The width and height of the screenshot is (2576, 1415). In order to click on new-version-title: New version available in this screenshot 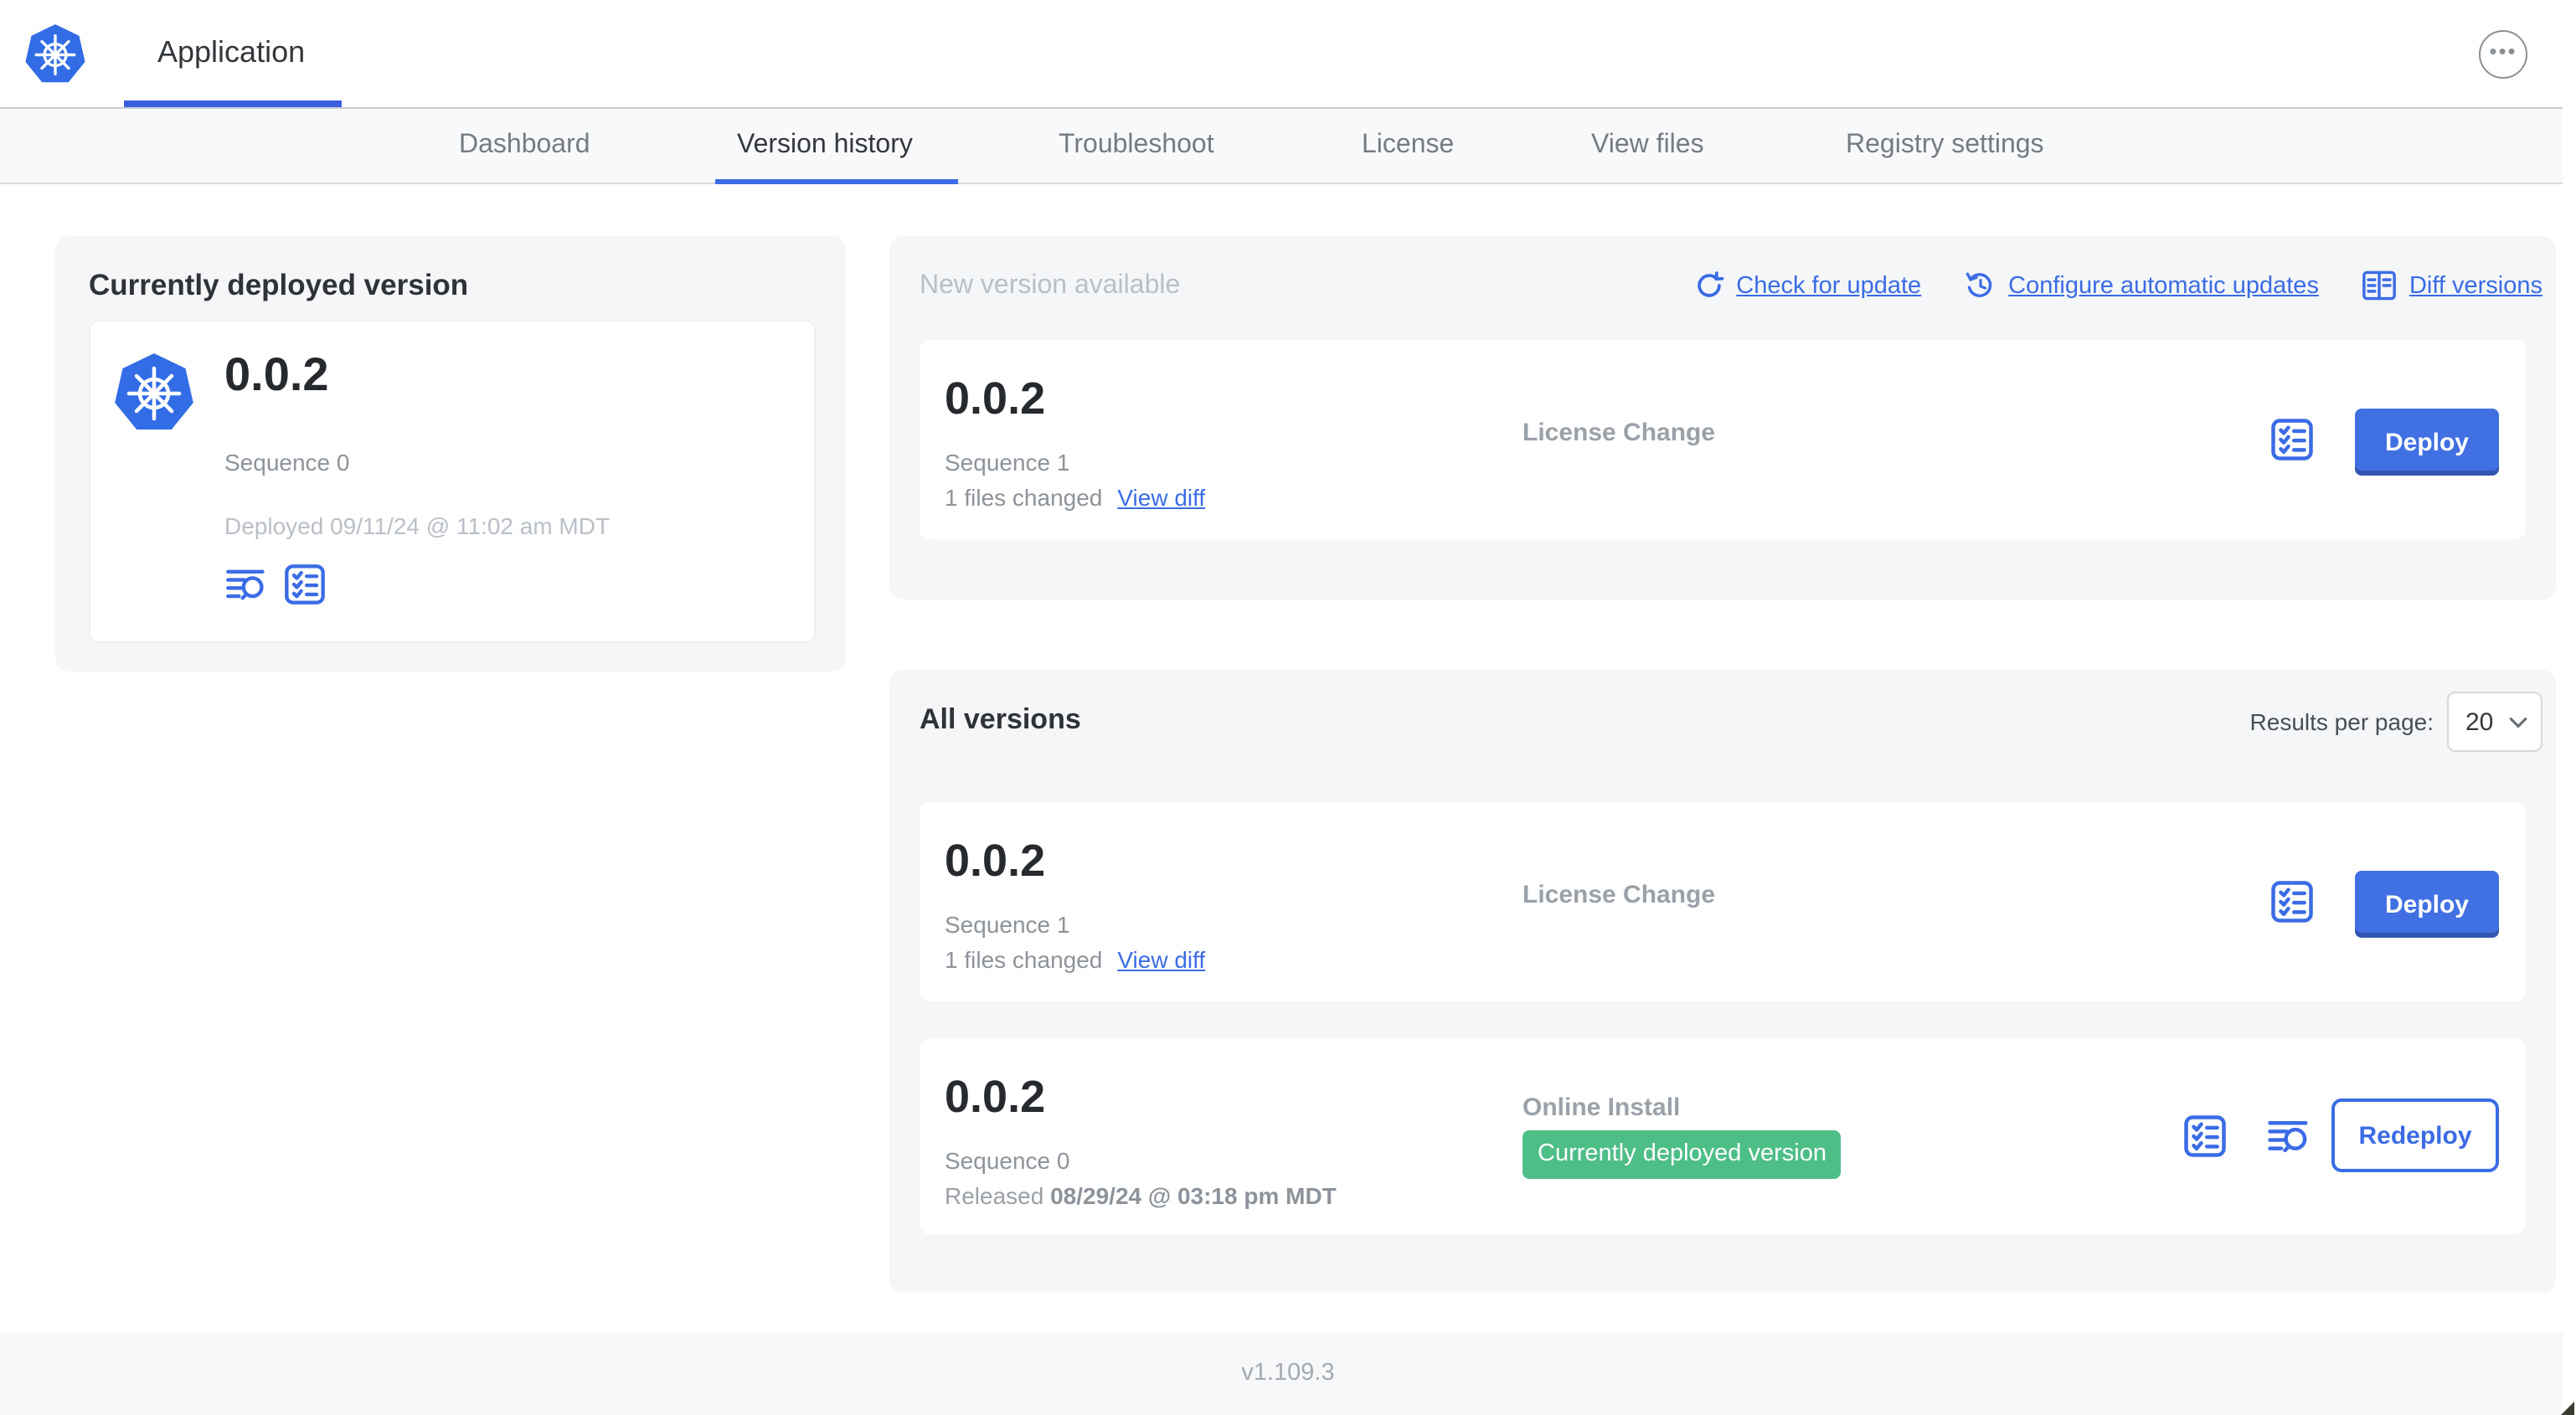, I will do `click(1050, 285)`.